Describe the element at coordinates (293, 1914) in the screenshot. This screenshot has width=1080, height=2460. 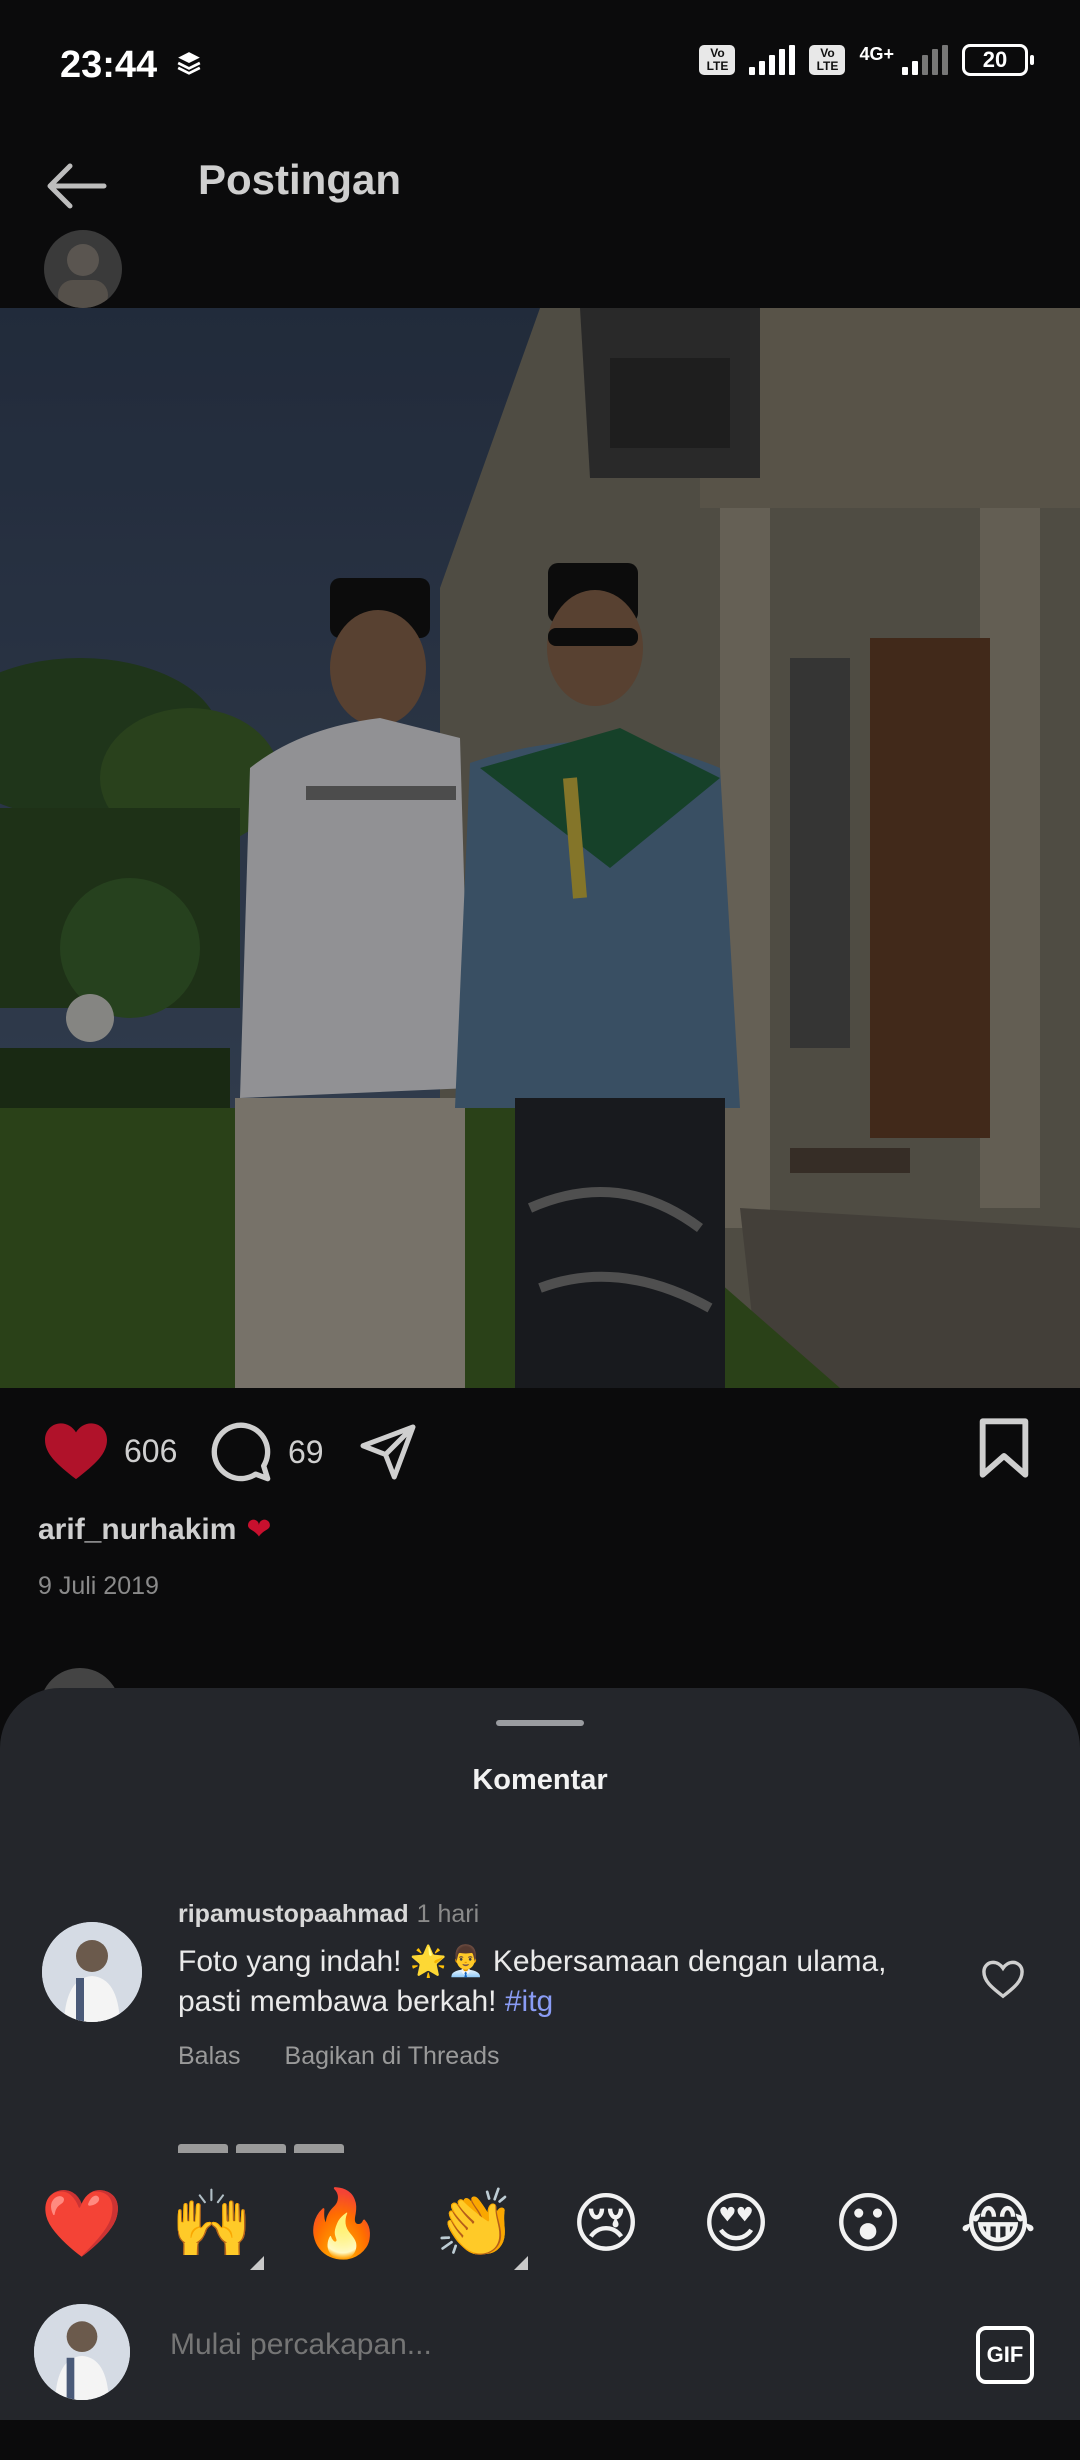
I see `comment-username: ripamustopaahmad` at that location.